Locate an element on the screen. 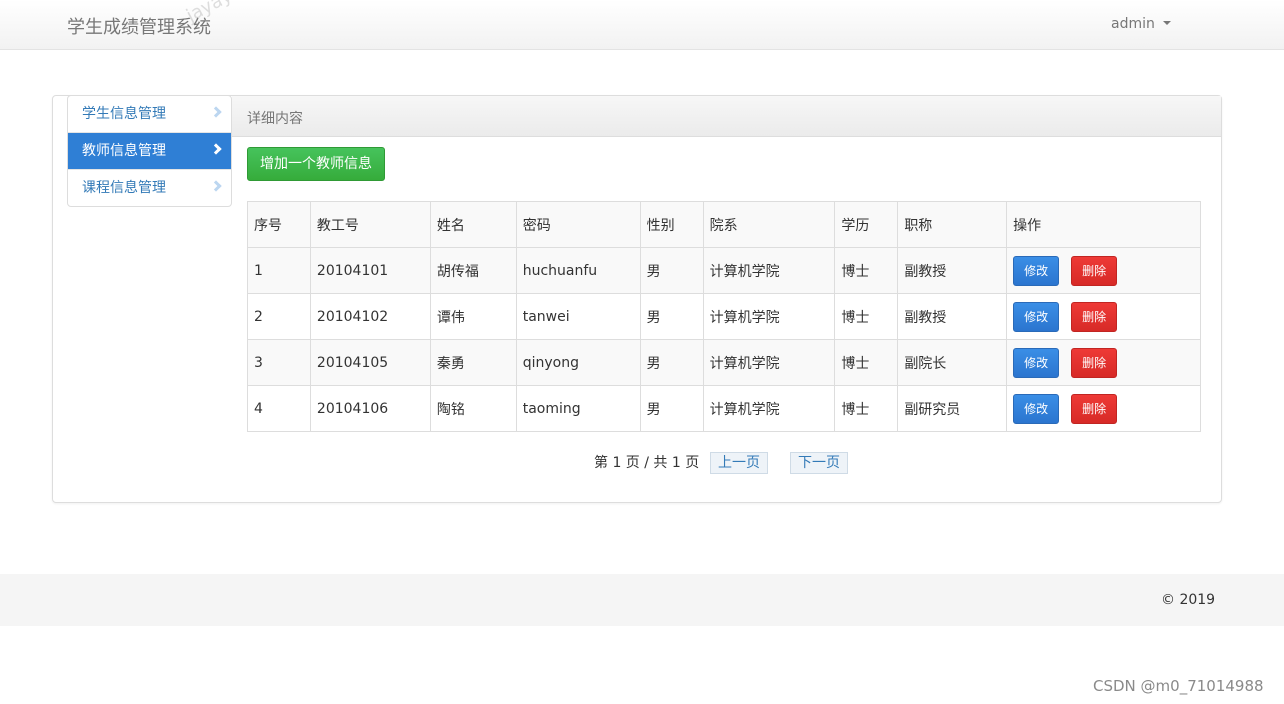 This screenshot has height=704, width=1284. cell-staff-id: 20104106 is located at coordinates (370, 408).